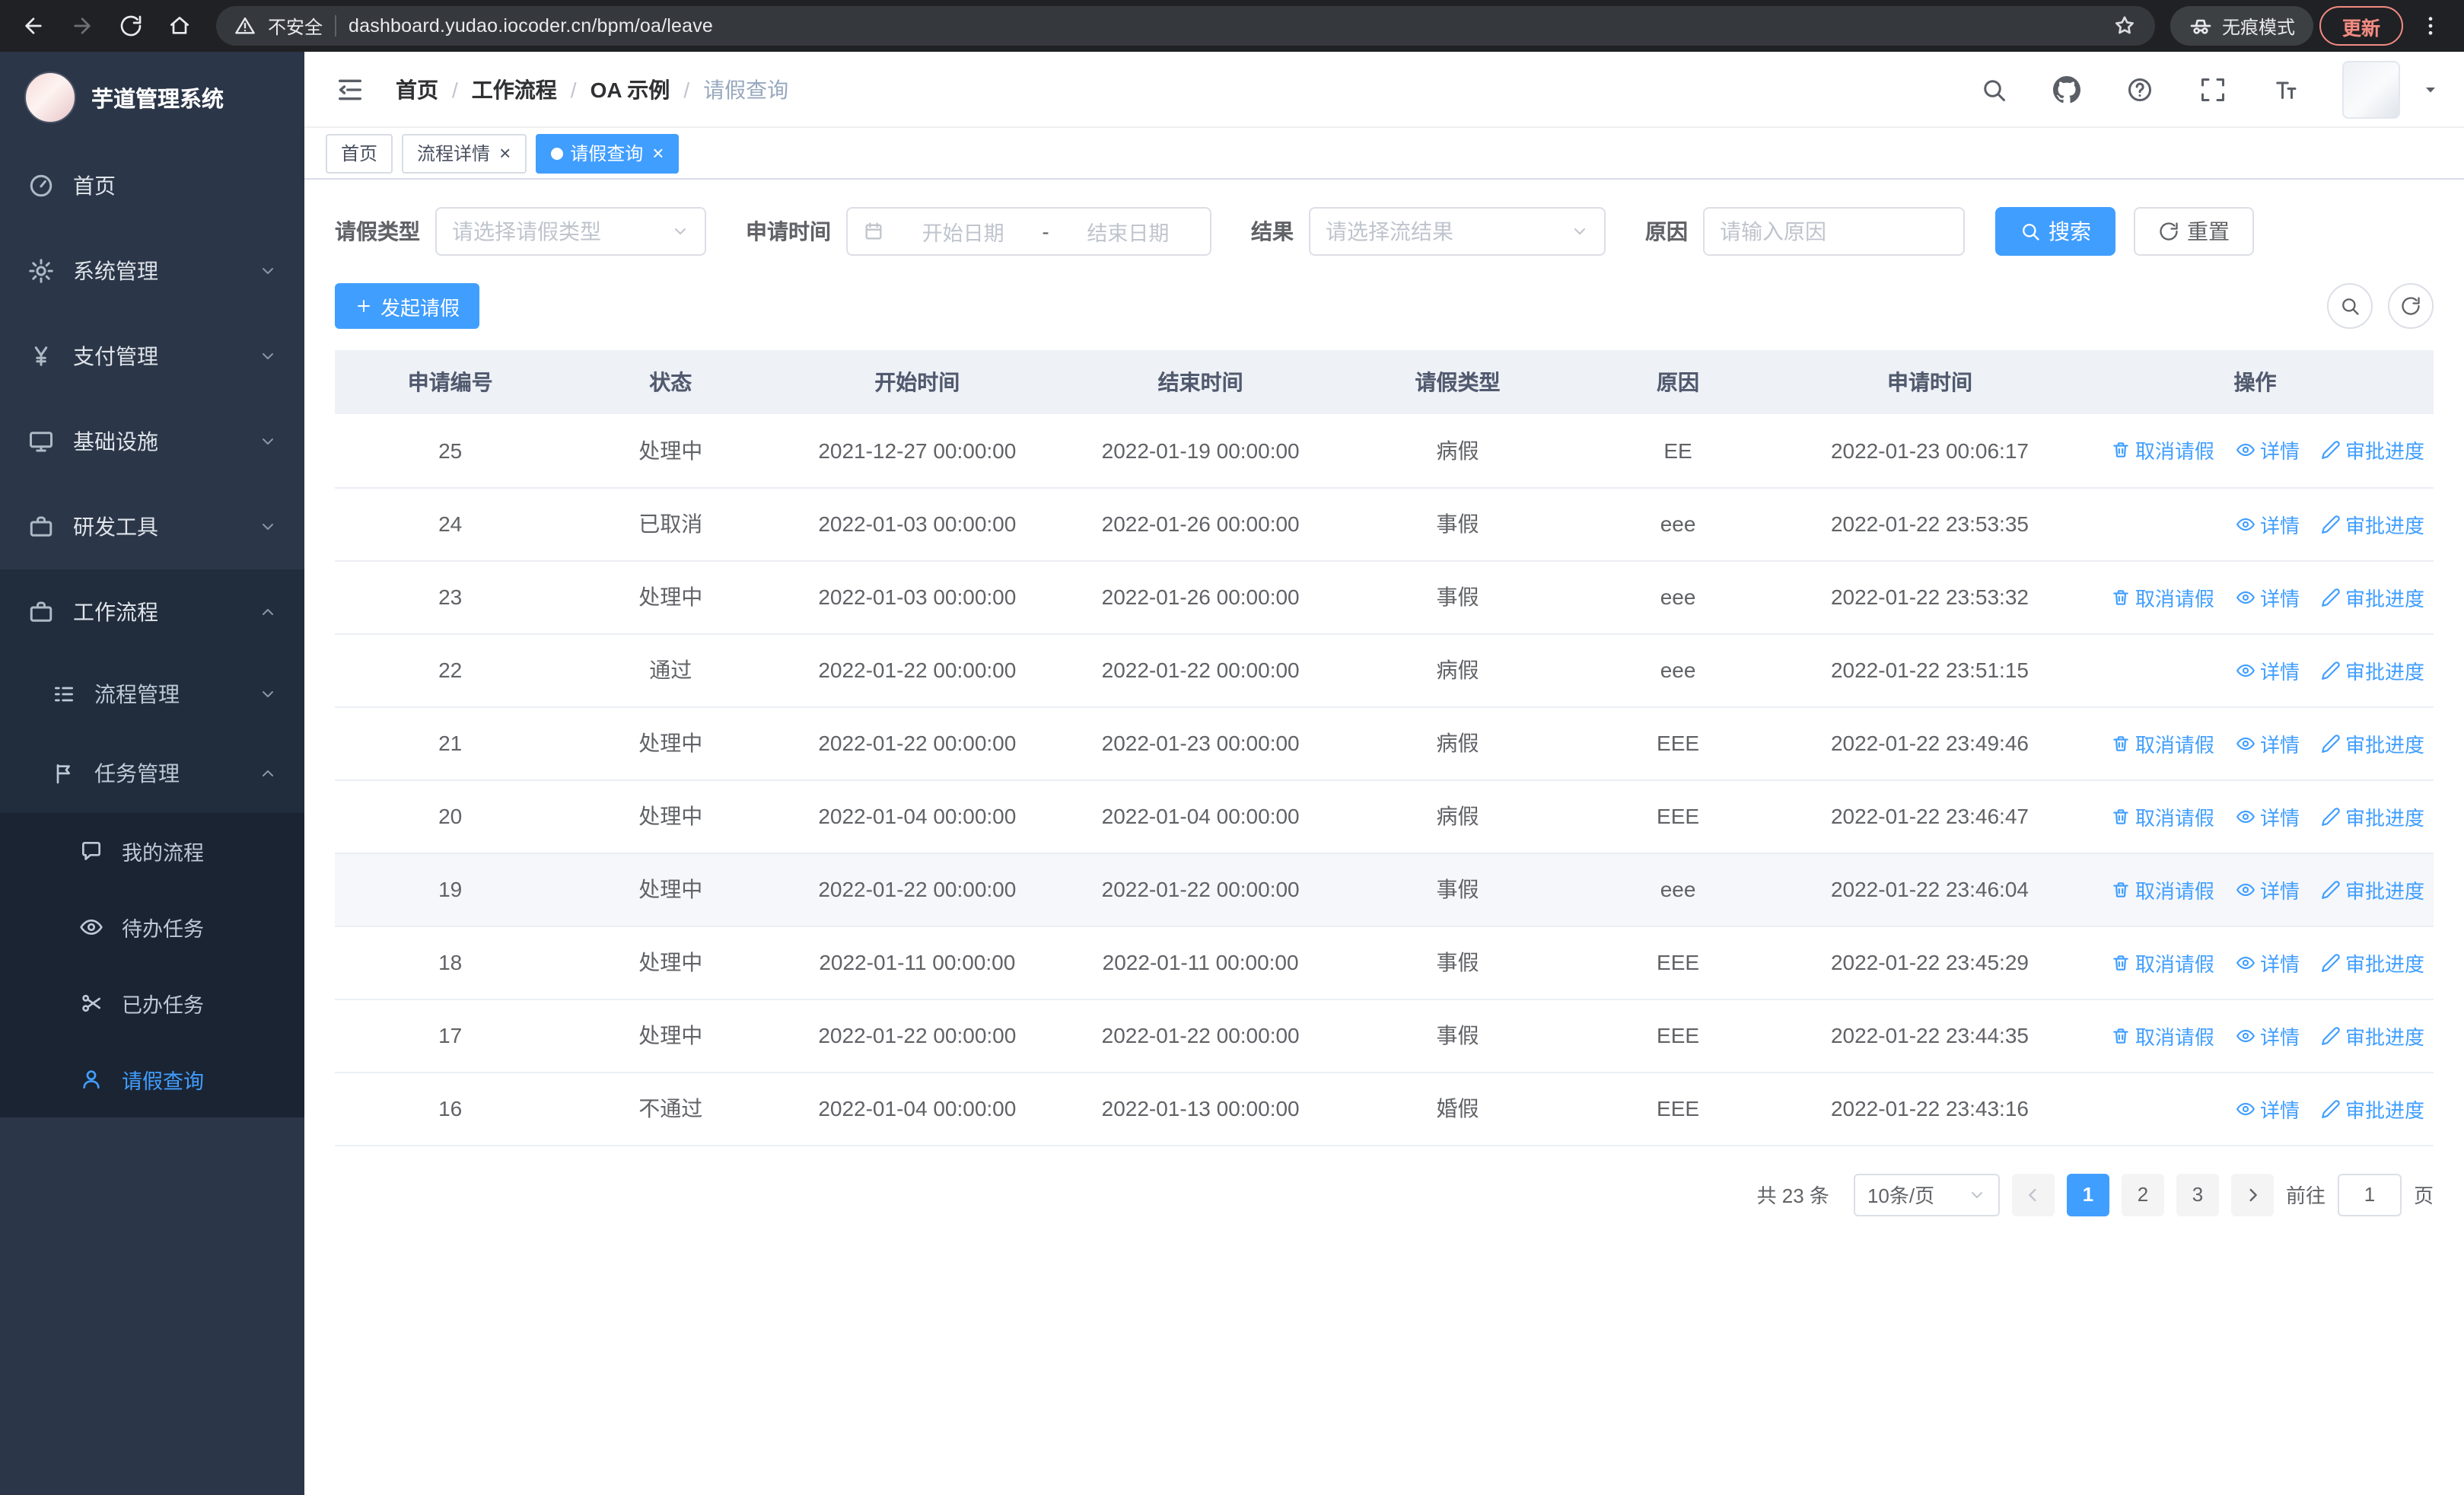 This screenshot has width=2464, height=1495. I want to click on sidebar-item-task-mgmt: 任务管理, so click(152, 774).